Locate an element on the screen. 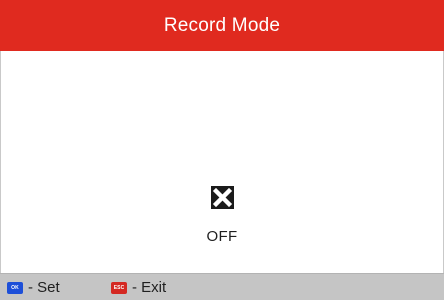 The image size is (444, 300). x-mark-icon is located at coordinates (222, 197).